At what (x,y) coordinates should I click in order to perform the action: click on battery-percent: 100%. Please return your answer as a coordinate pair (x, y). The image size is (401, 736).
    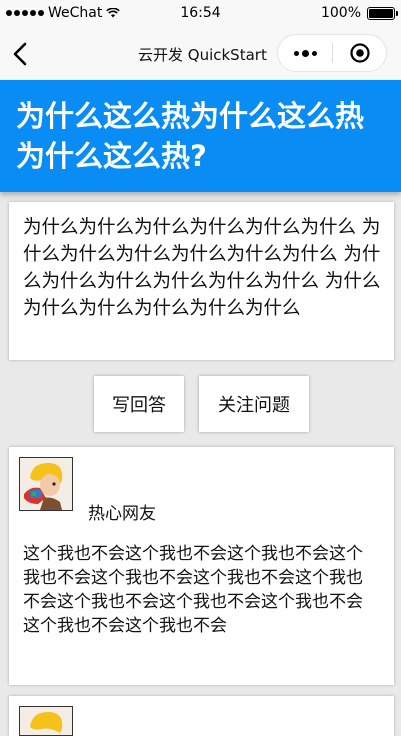
    Looking at the image, I should click on (340, 13).